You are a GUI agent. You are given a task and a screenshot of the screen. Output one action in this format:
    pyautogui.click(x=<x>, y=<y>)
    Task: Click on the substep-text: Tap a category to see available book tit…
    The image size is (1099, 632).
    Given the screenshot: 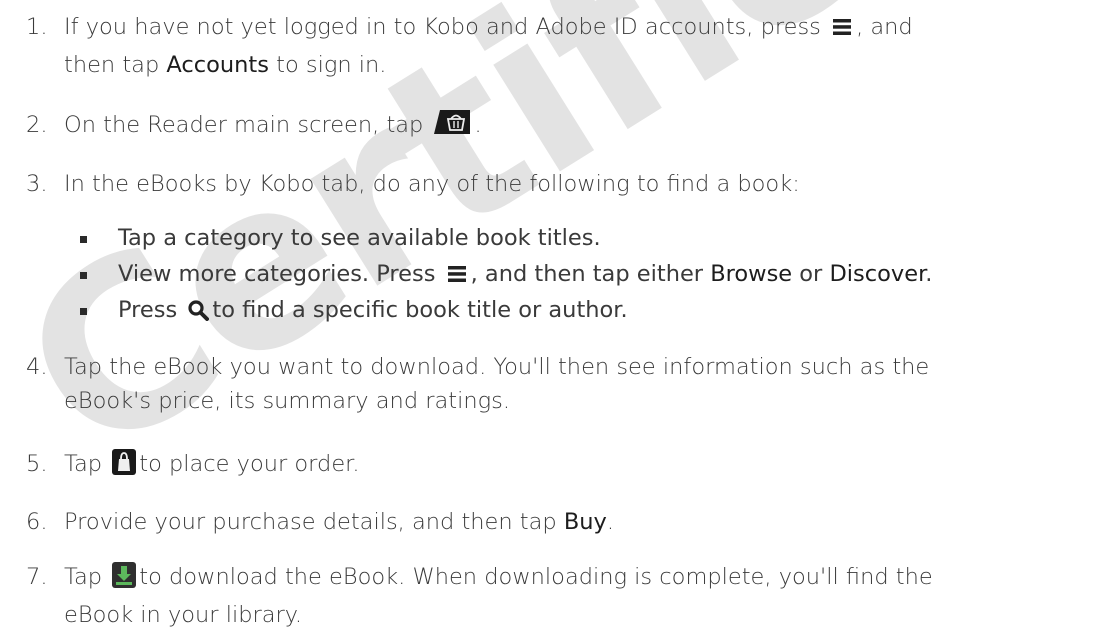 What is the action you would take?
    pyautogui.click(x=359, y=238)
    